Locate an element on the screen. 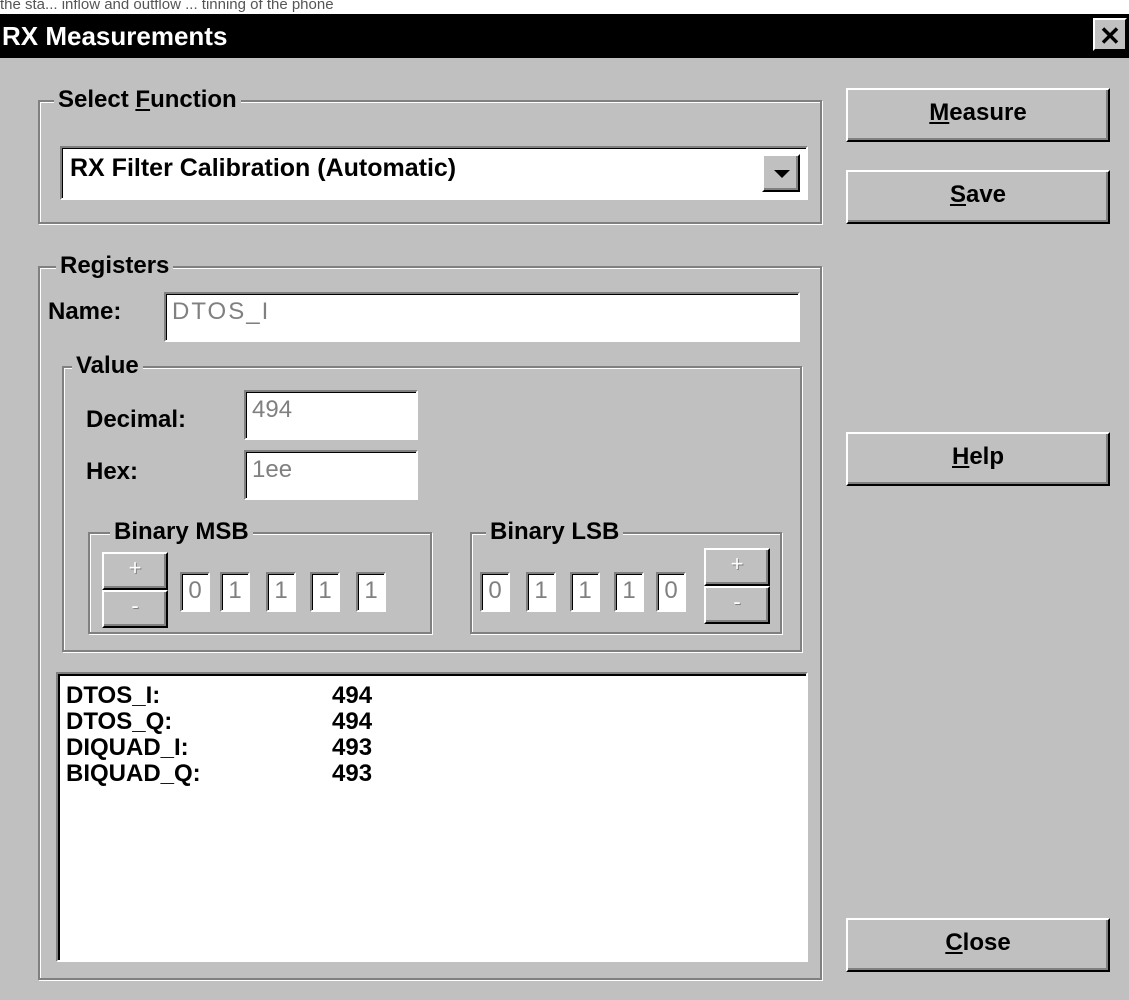 Image resolution: width=1129 pixels, height=1000 pixels. window-title-bar: RX Measurements is located at coordinates (564, 36).